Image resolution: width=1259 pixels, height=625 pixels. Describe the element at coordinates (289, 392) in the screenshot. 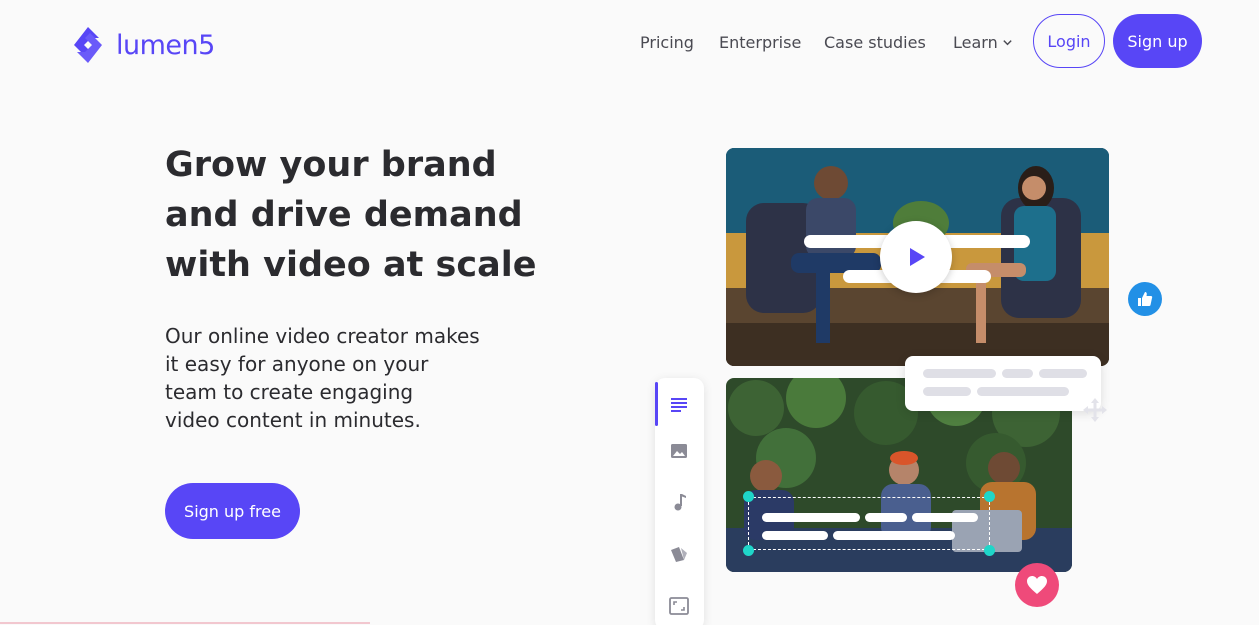

I see `hero-subtitle-line: team to create engaging` at that location.